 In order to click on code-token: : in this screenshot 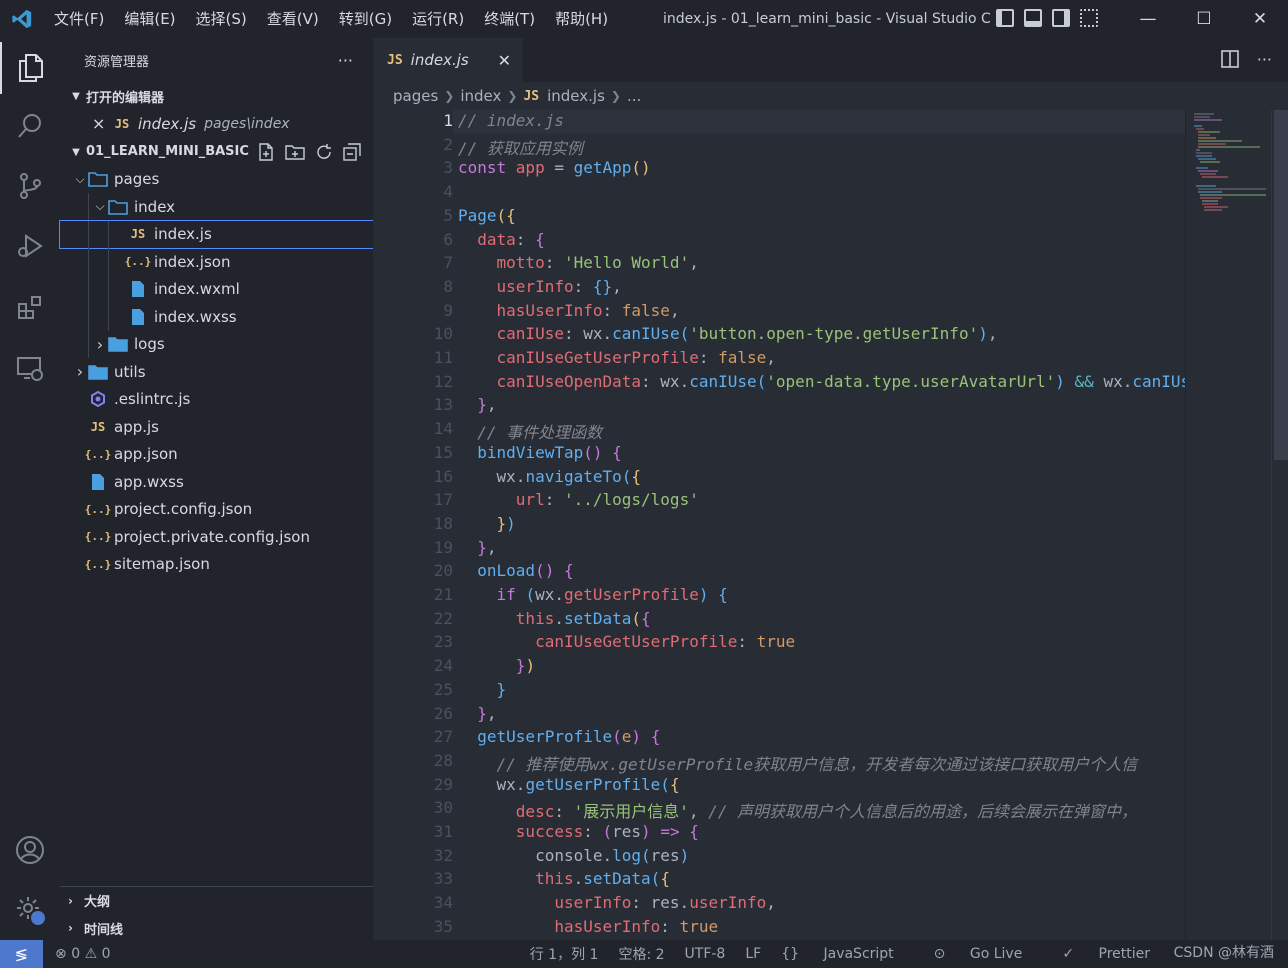, I will do `click(554, 500)`.